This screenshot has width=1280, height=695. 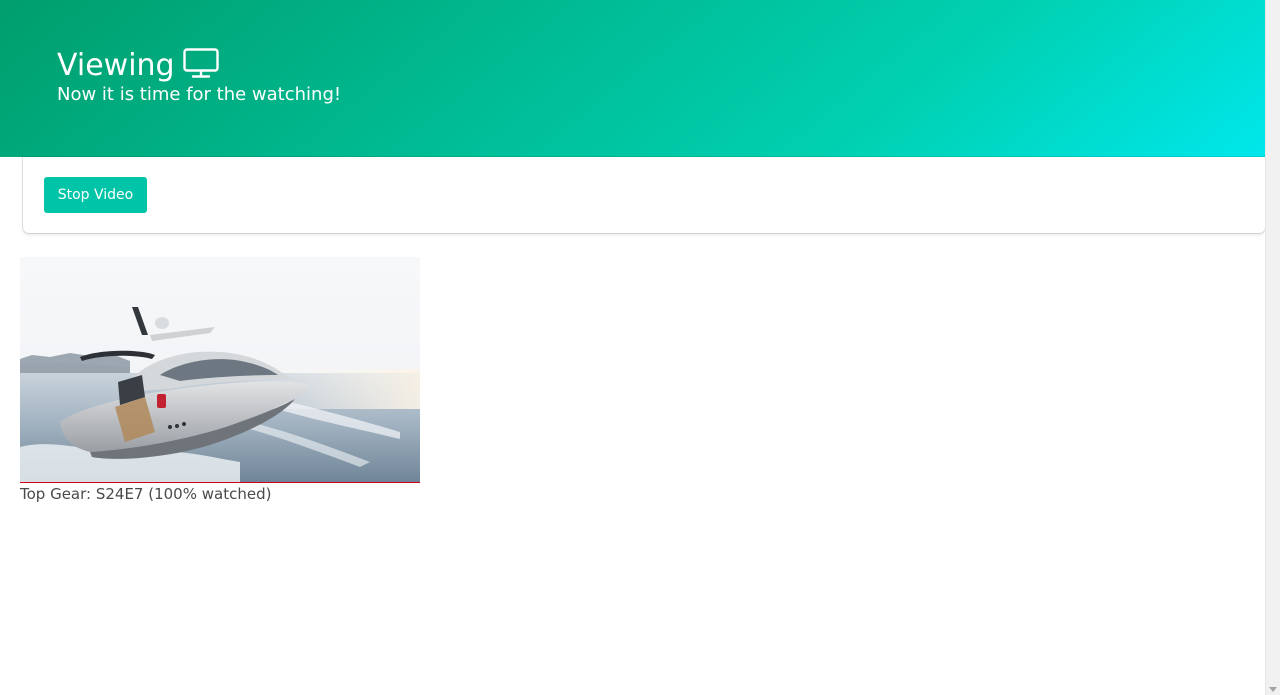 I want to click on page-title: Viewing, so click(x=138, y=65).